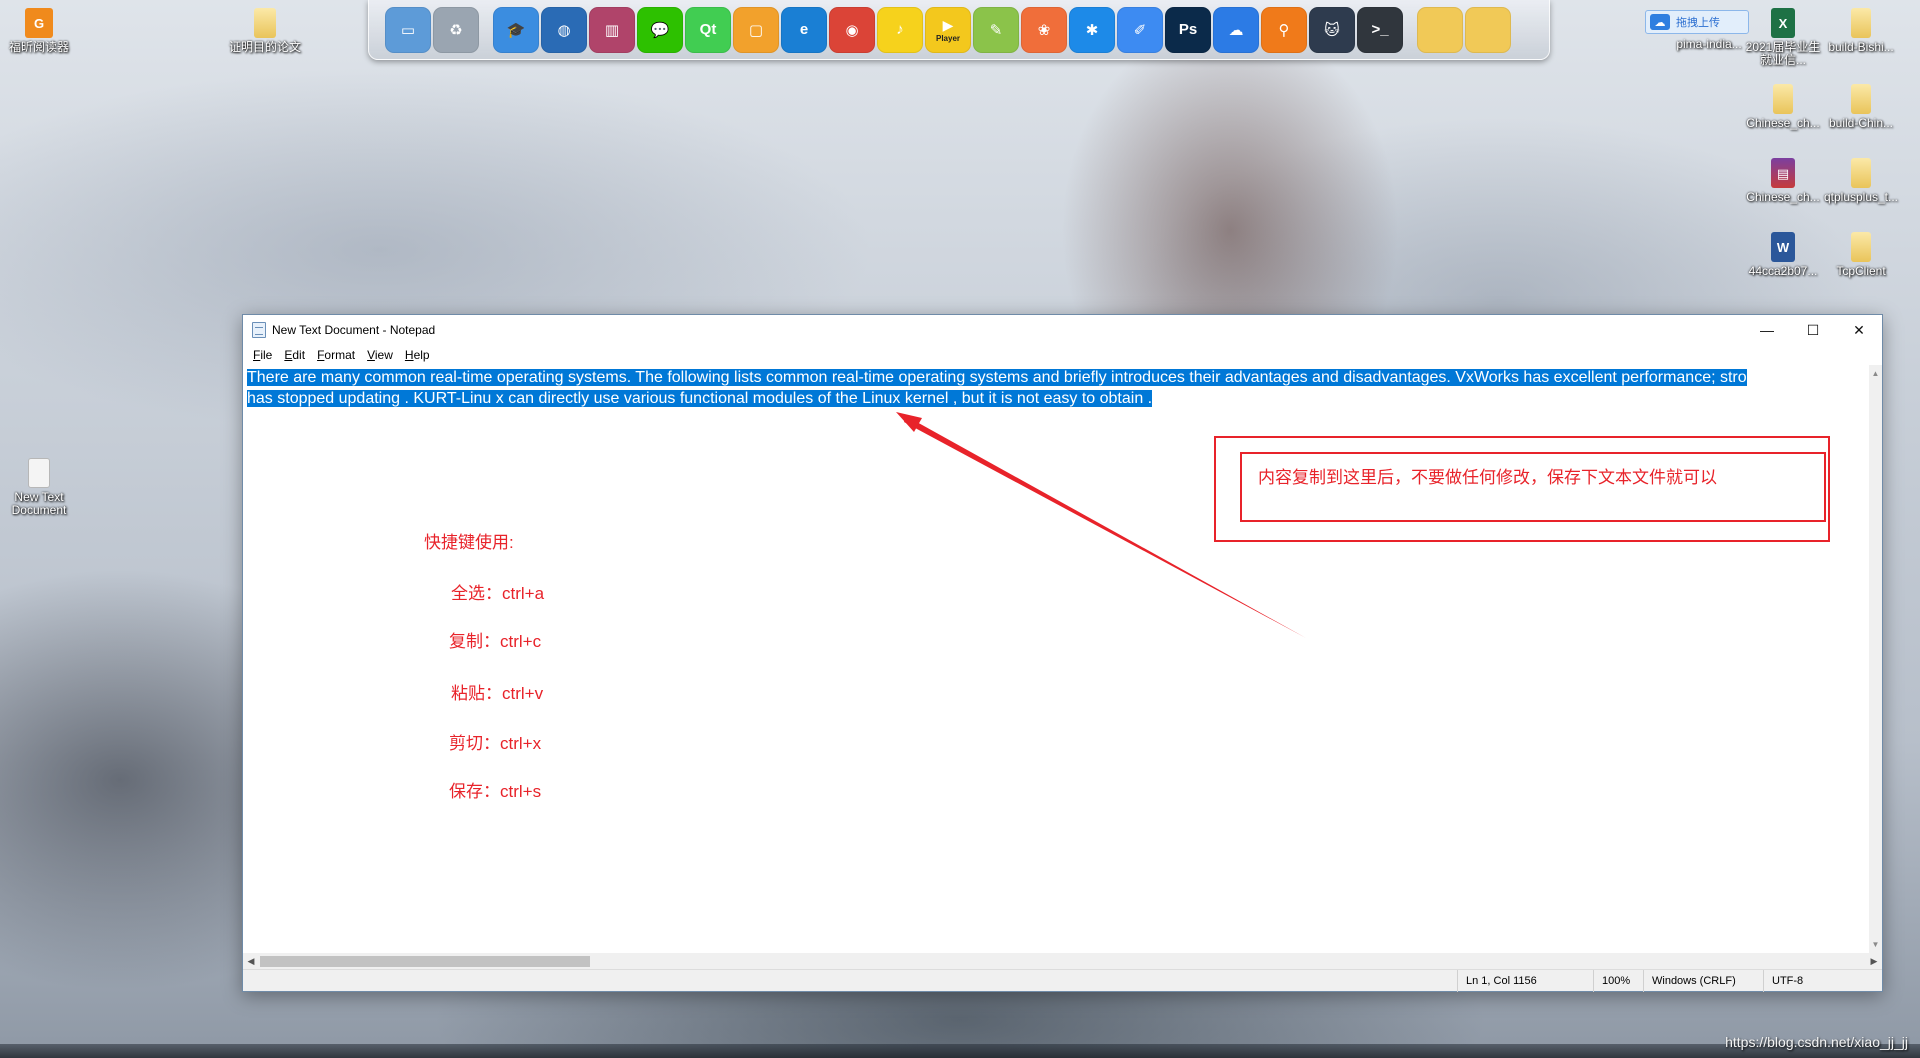 This screenshot has height=1058, width=1920. What do you see at coordinates (1105, 527) in the screenshot?
I see `arrow-shaft` at bounding box center [1105, 527].